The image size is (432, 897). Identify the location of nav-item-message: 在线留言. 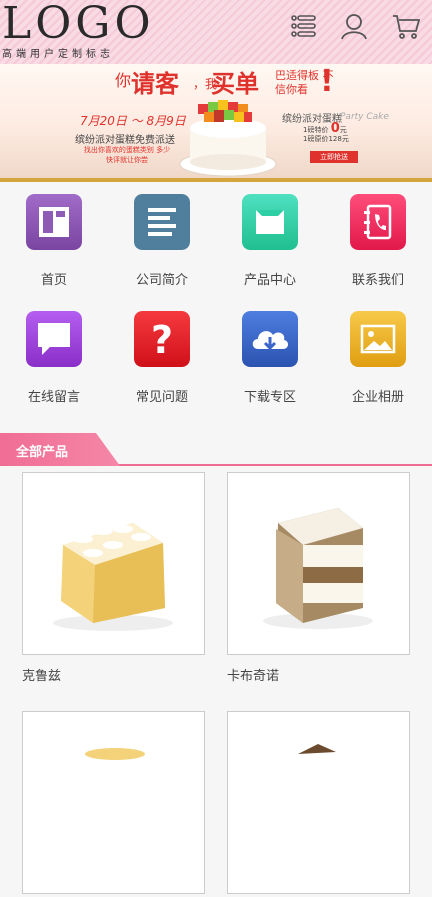
(54, 361).